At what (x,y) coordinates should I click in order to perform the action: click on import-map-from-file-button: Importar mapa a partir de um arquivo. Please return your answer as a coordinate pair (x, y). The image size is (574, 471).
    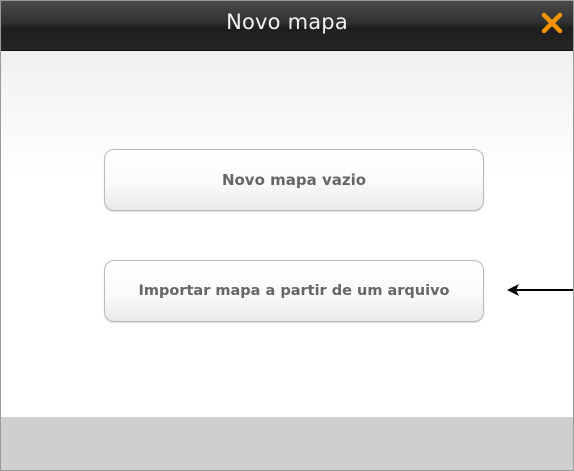
    Looking at the image, I should click on (294, 291).